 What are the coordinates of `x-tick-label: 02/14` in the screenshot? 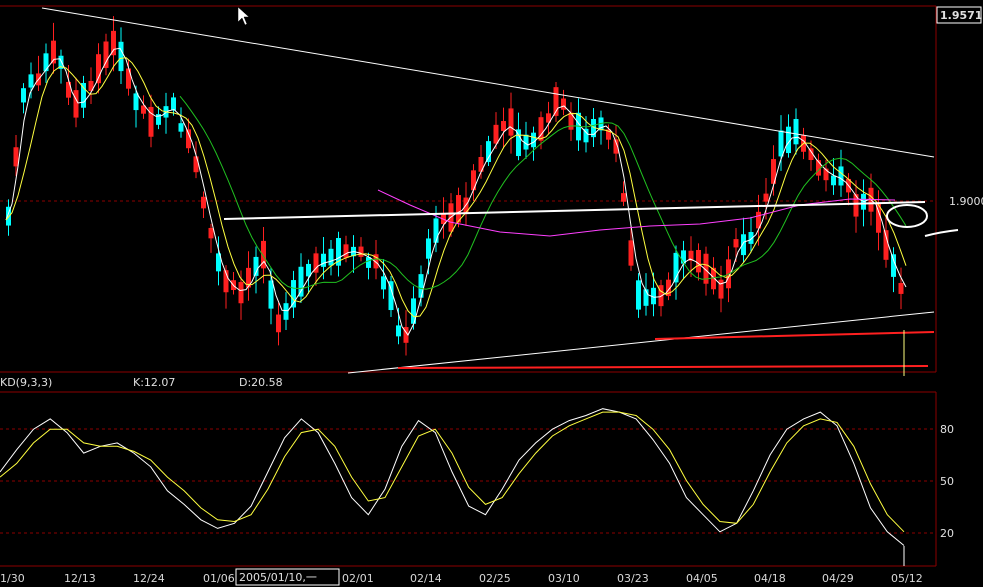 It's located at (426, 578).